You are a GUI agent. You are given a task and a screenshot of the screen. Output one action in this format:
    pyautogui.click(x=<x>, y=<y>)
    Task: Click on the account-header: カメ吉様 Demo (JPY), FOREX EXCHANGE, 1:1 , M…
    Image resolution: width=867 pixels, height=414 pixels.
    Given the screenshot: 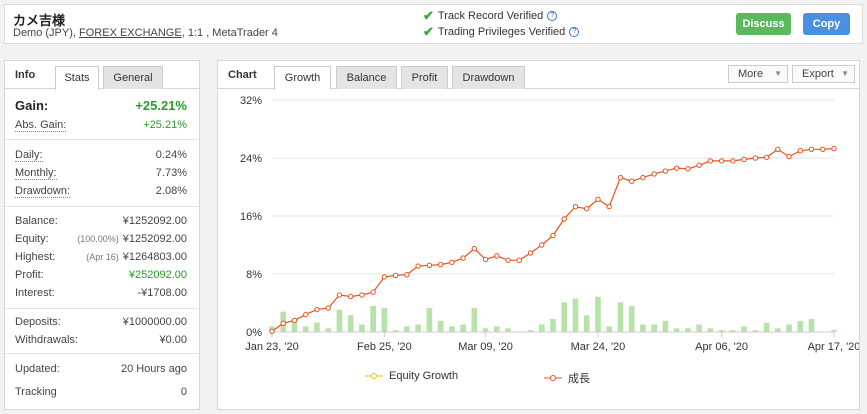 What is the action you would take?
    pyautogui.click(x=433, y=24)
    